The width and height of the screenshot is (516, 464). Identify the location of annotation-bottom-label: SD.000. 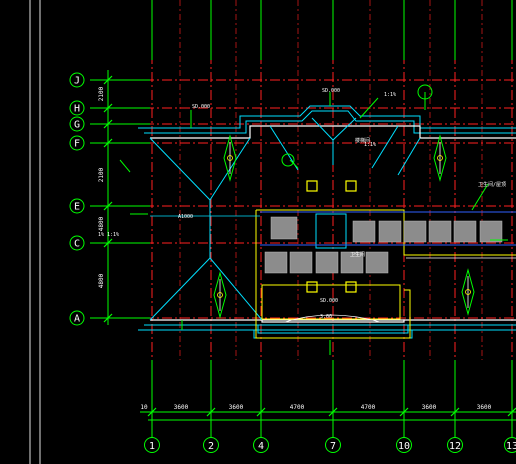
(329, 301).